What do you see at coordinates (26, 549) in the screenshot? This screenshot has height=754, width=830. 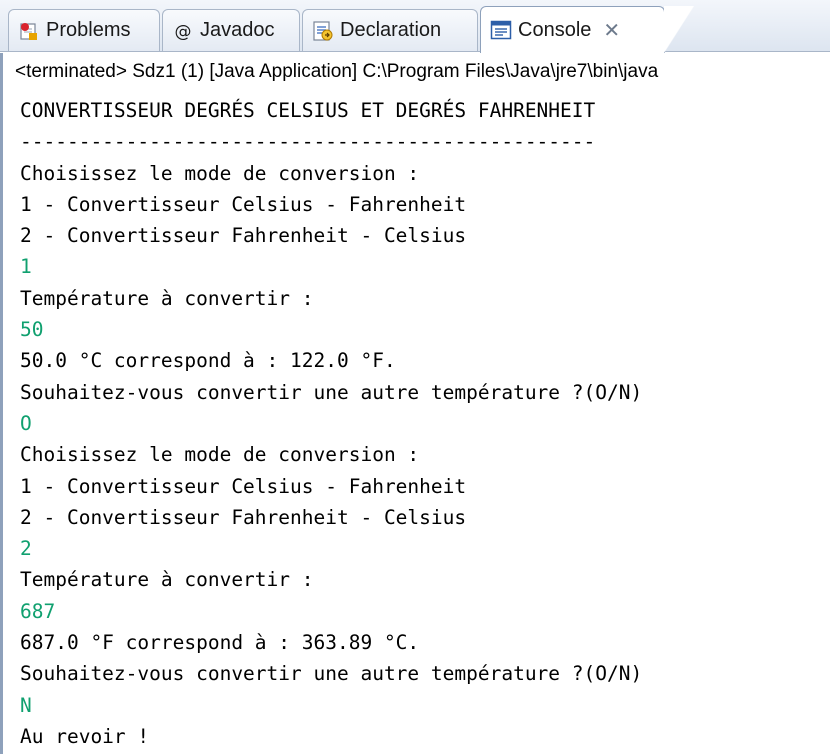 I see `console-input-line: 2` at bounding box center [26, 549].